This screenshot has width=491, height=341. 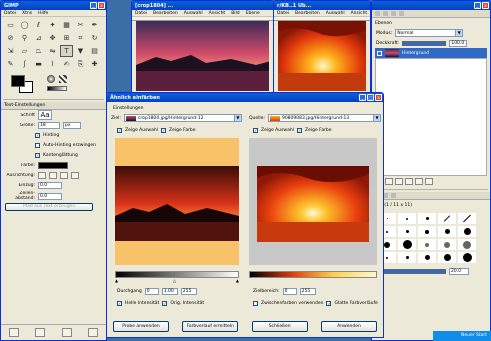 What do you see at coordinates (24, 64) in the screenshot?
I see `paintbrush-tool-icon: ʃ` at bounding box center [24, 64].